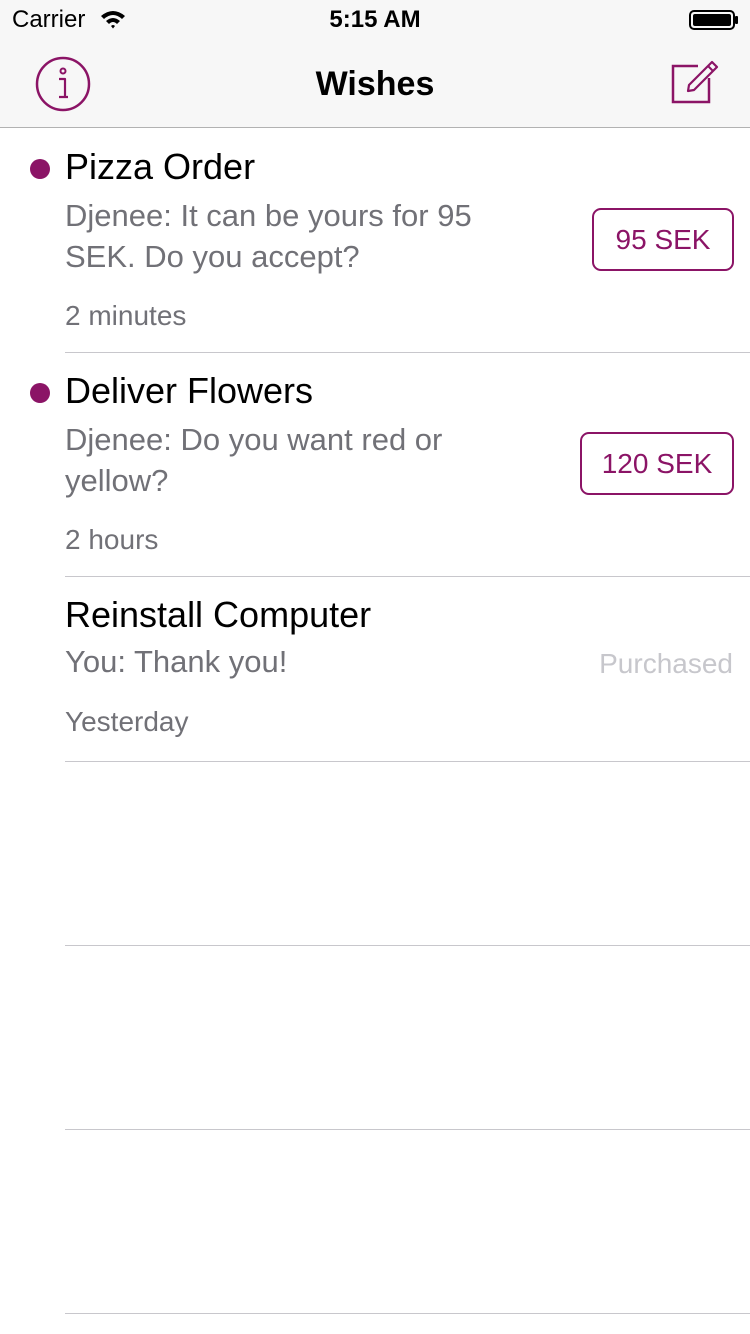 The width and height of the screenshot is (750, 1334). What do you see at coordinates (218, 614) in the screenshot?
I see `wish-title: Reinstall Computer` at bounding box center [218, 614].